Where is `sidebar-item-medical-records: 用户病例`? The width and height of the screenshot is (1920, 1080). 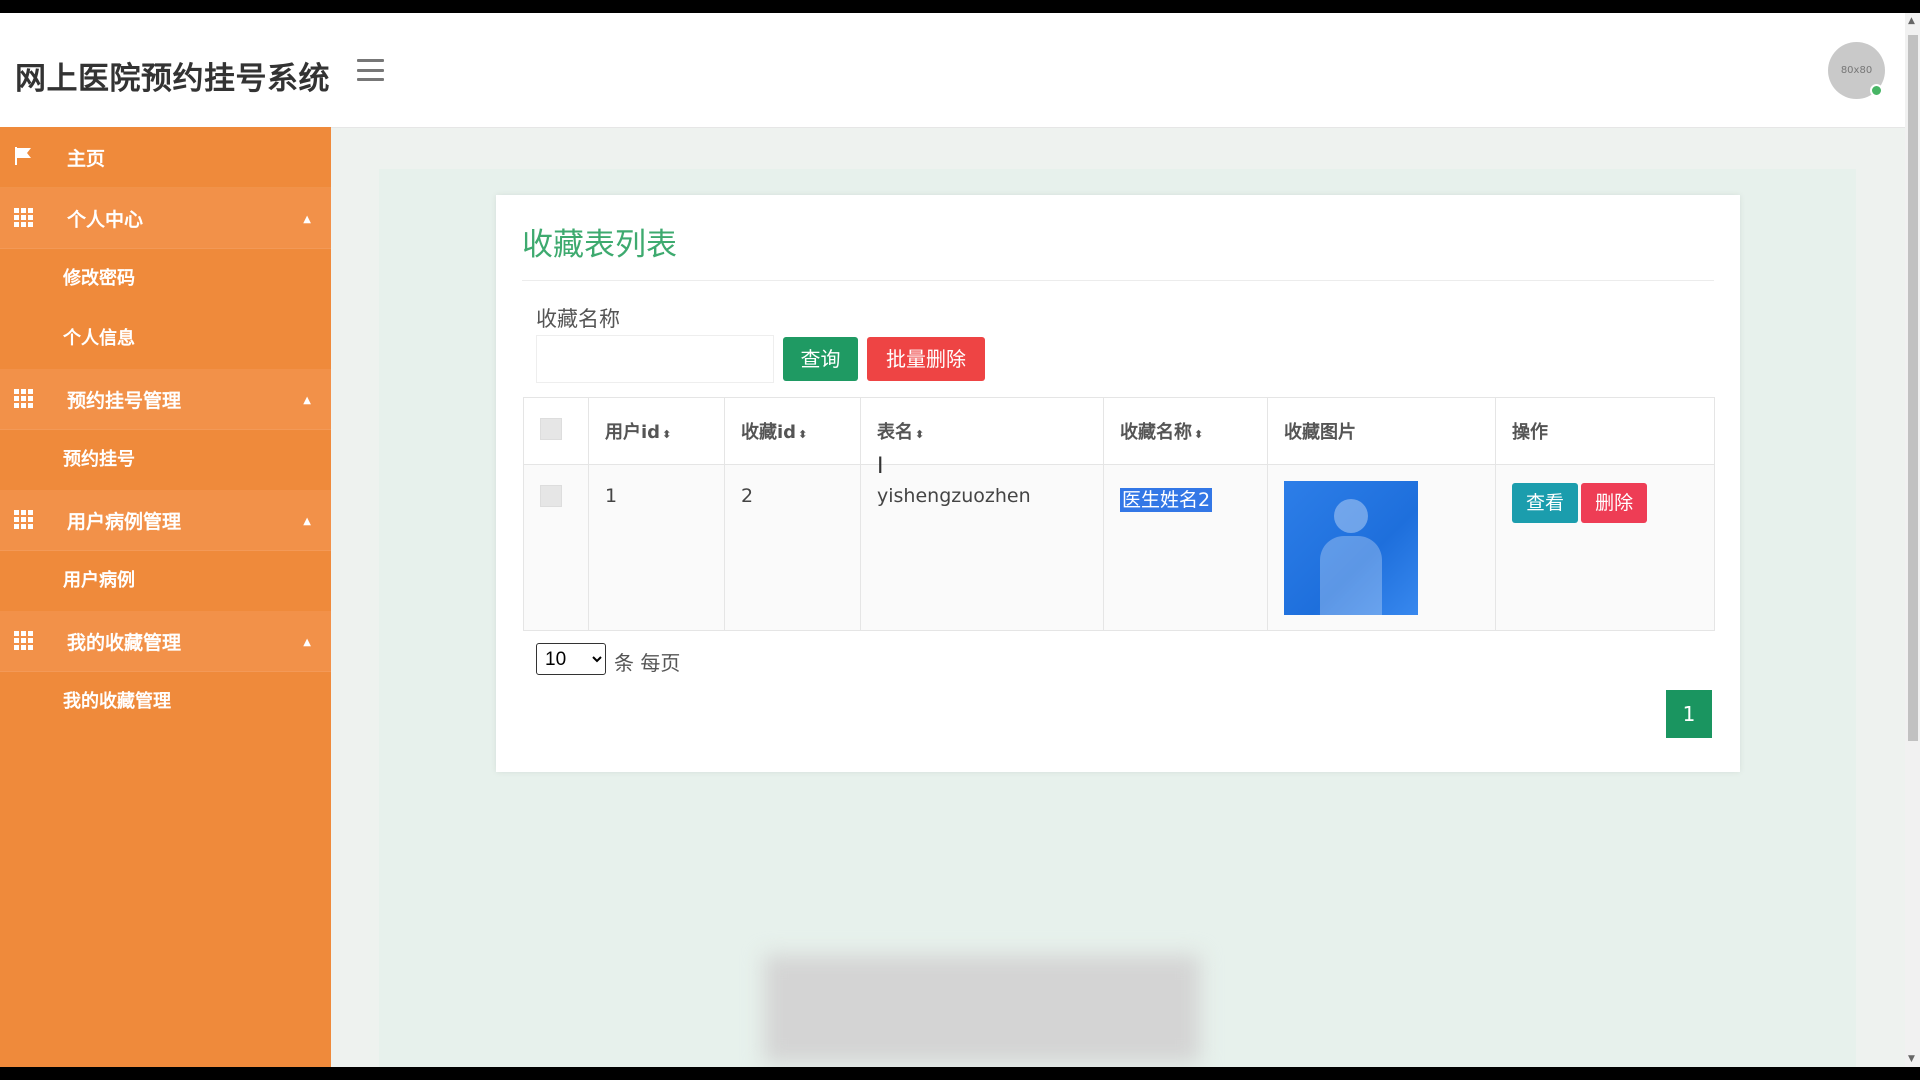
sidebar-item-medical-records: 用户病例 is located at coordinates (165, 581).